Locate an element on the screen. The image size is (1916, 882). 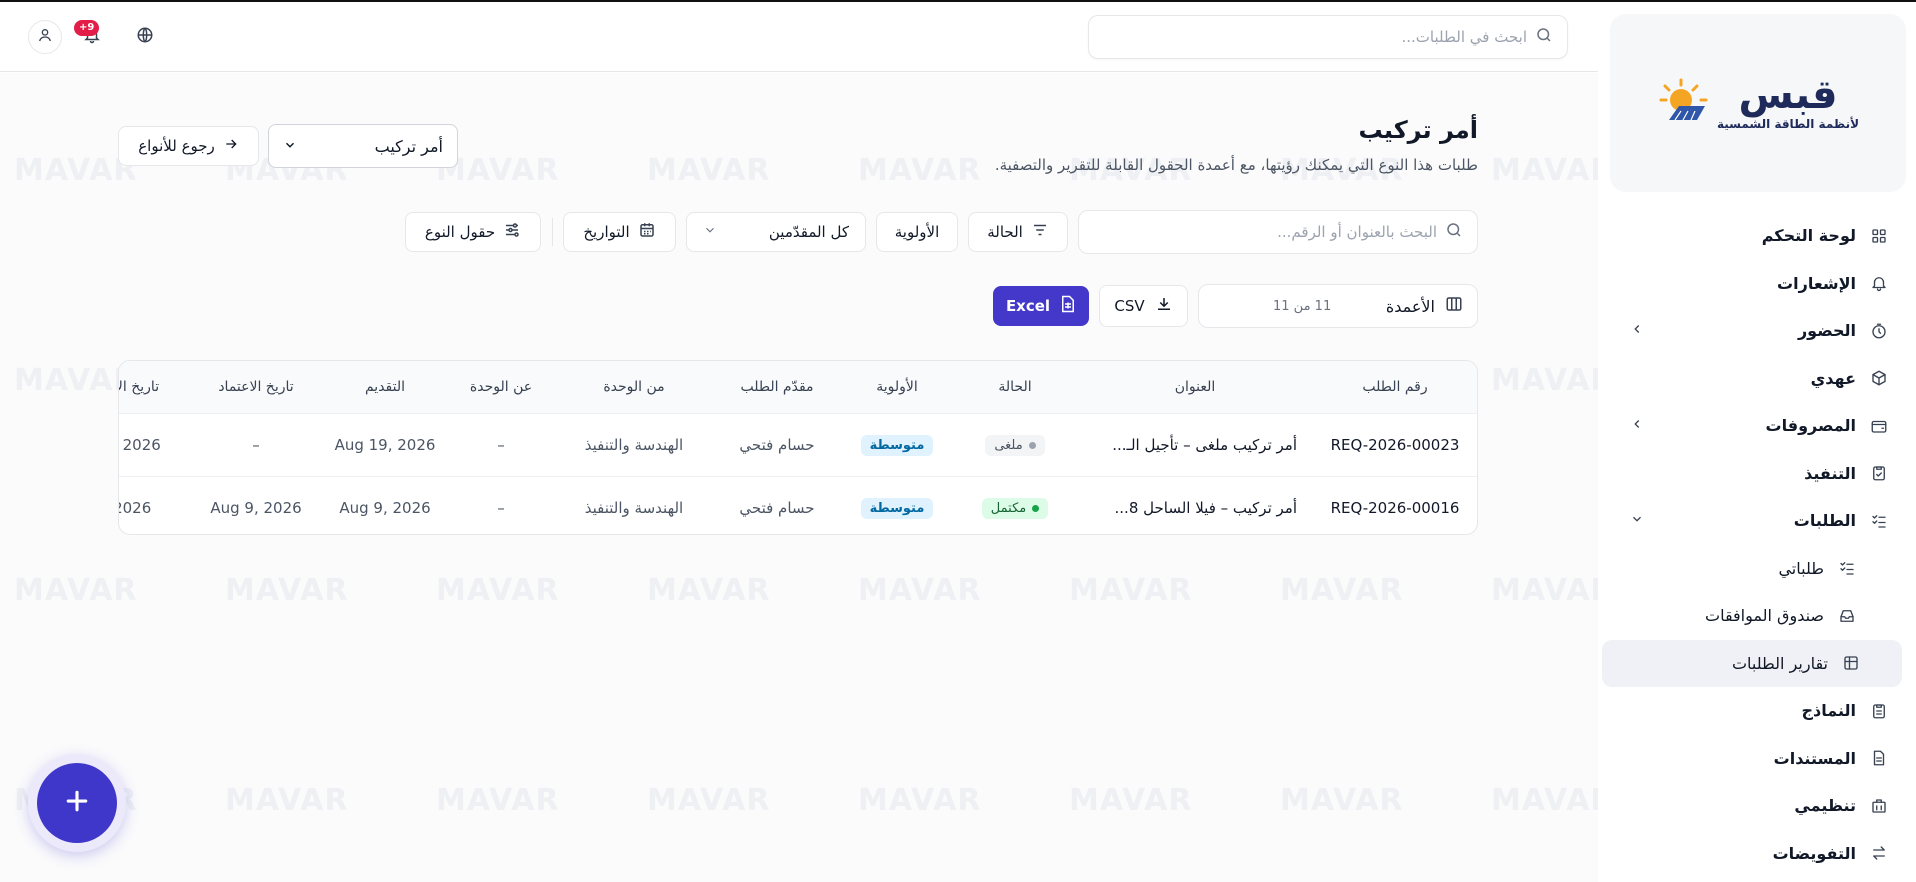
add-request-fab is located at coordinates (77, 803).